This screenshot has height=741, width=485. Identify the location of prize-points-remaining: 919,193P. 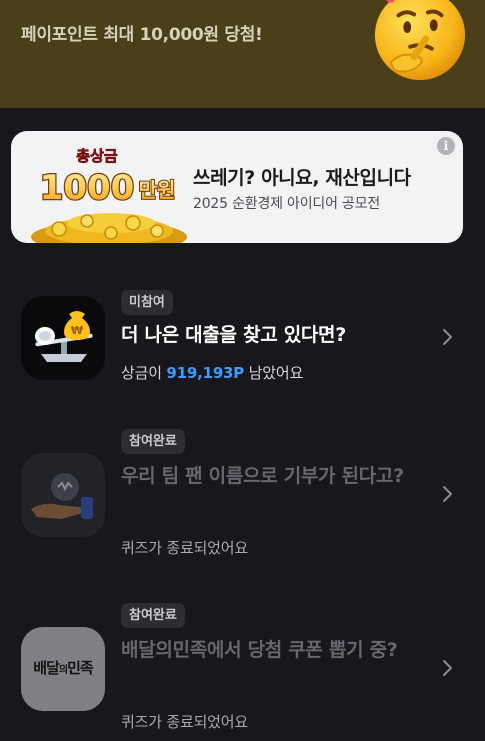
(205, 373).